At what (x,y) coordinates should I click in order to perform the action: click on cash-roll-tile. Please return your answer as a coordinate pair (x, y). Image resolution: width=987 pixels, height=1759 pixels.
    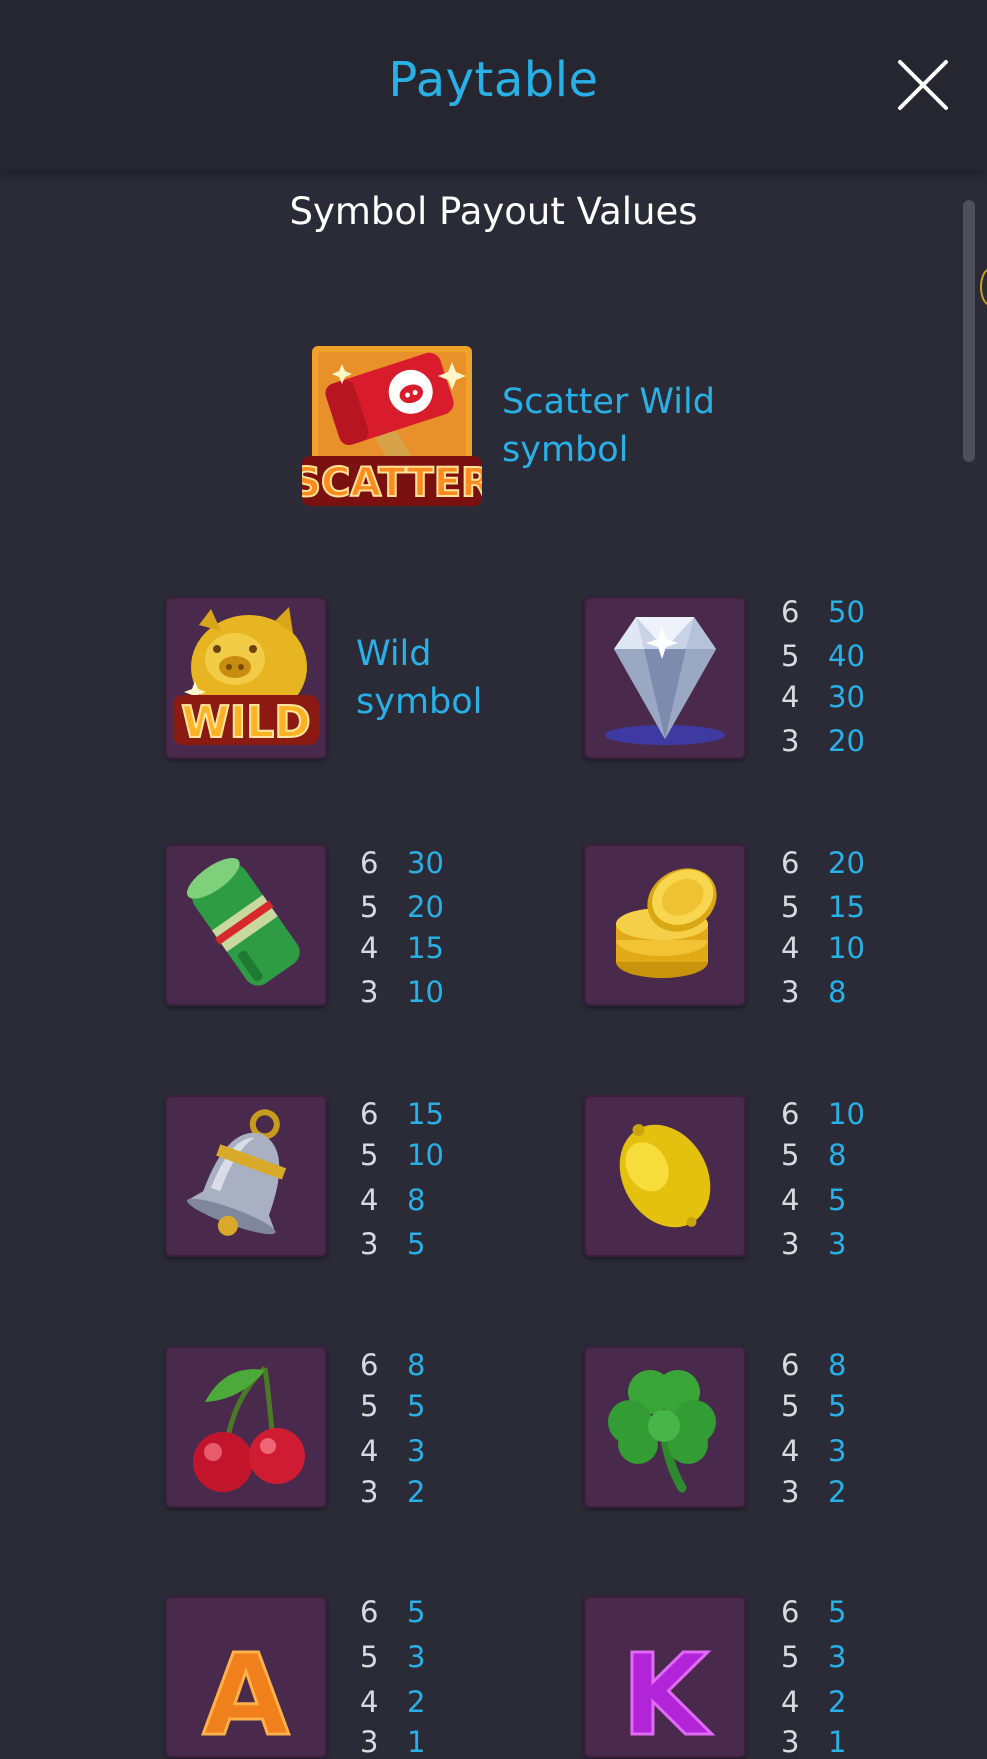
    Looking at the image, I should click on (246, 925).